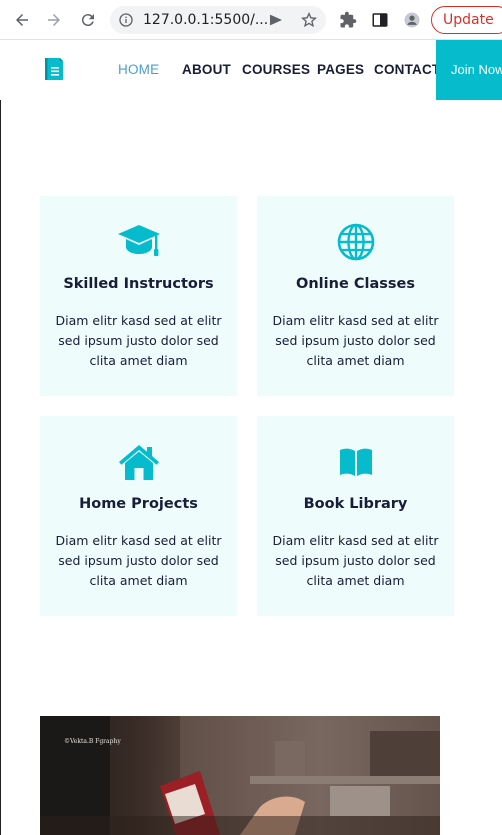 Image resolution: width=502 pixels, height=835 pixels. Describe the element at coordinates (88, 20) in the screenshot. I see `reload-icon` at that location.